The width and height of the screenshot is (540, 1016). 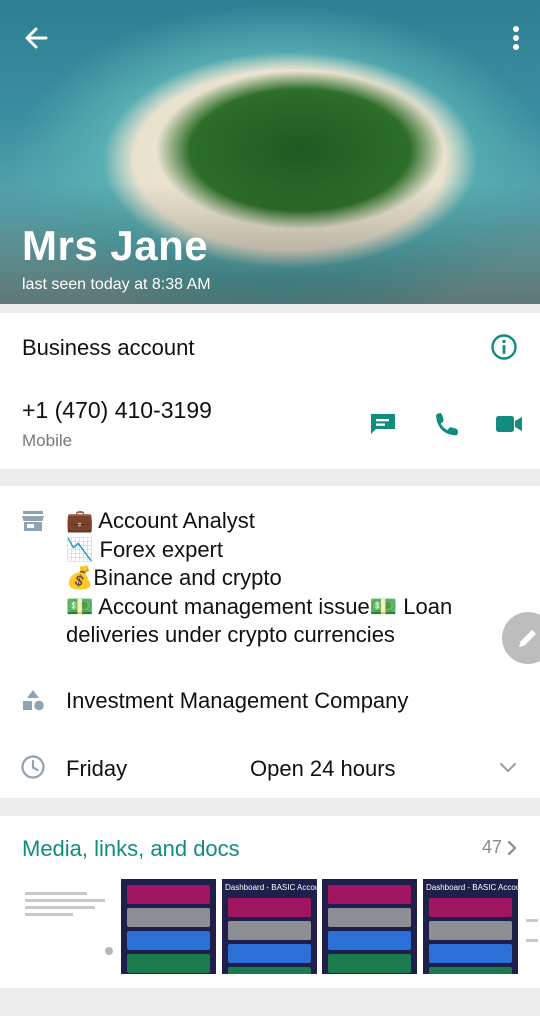 What do you see at coordinates (492, 847) in the screenshot?
I see `media-count: 47` at bounding box center [492, 847].